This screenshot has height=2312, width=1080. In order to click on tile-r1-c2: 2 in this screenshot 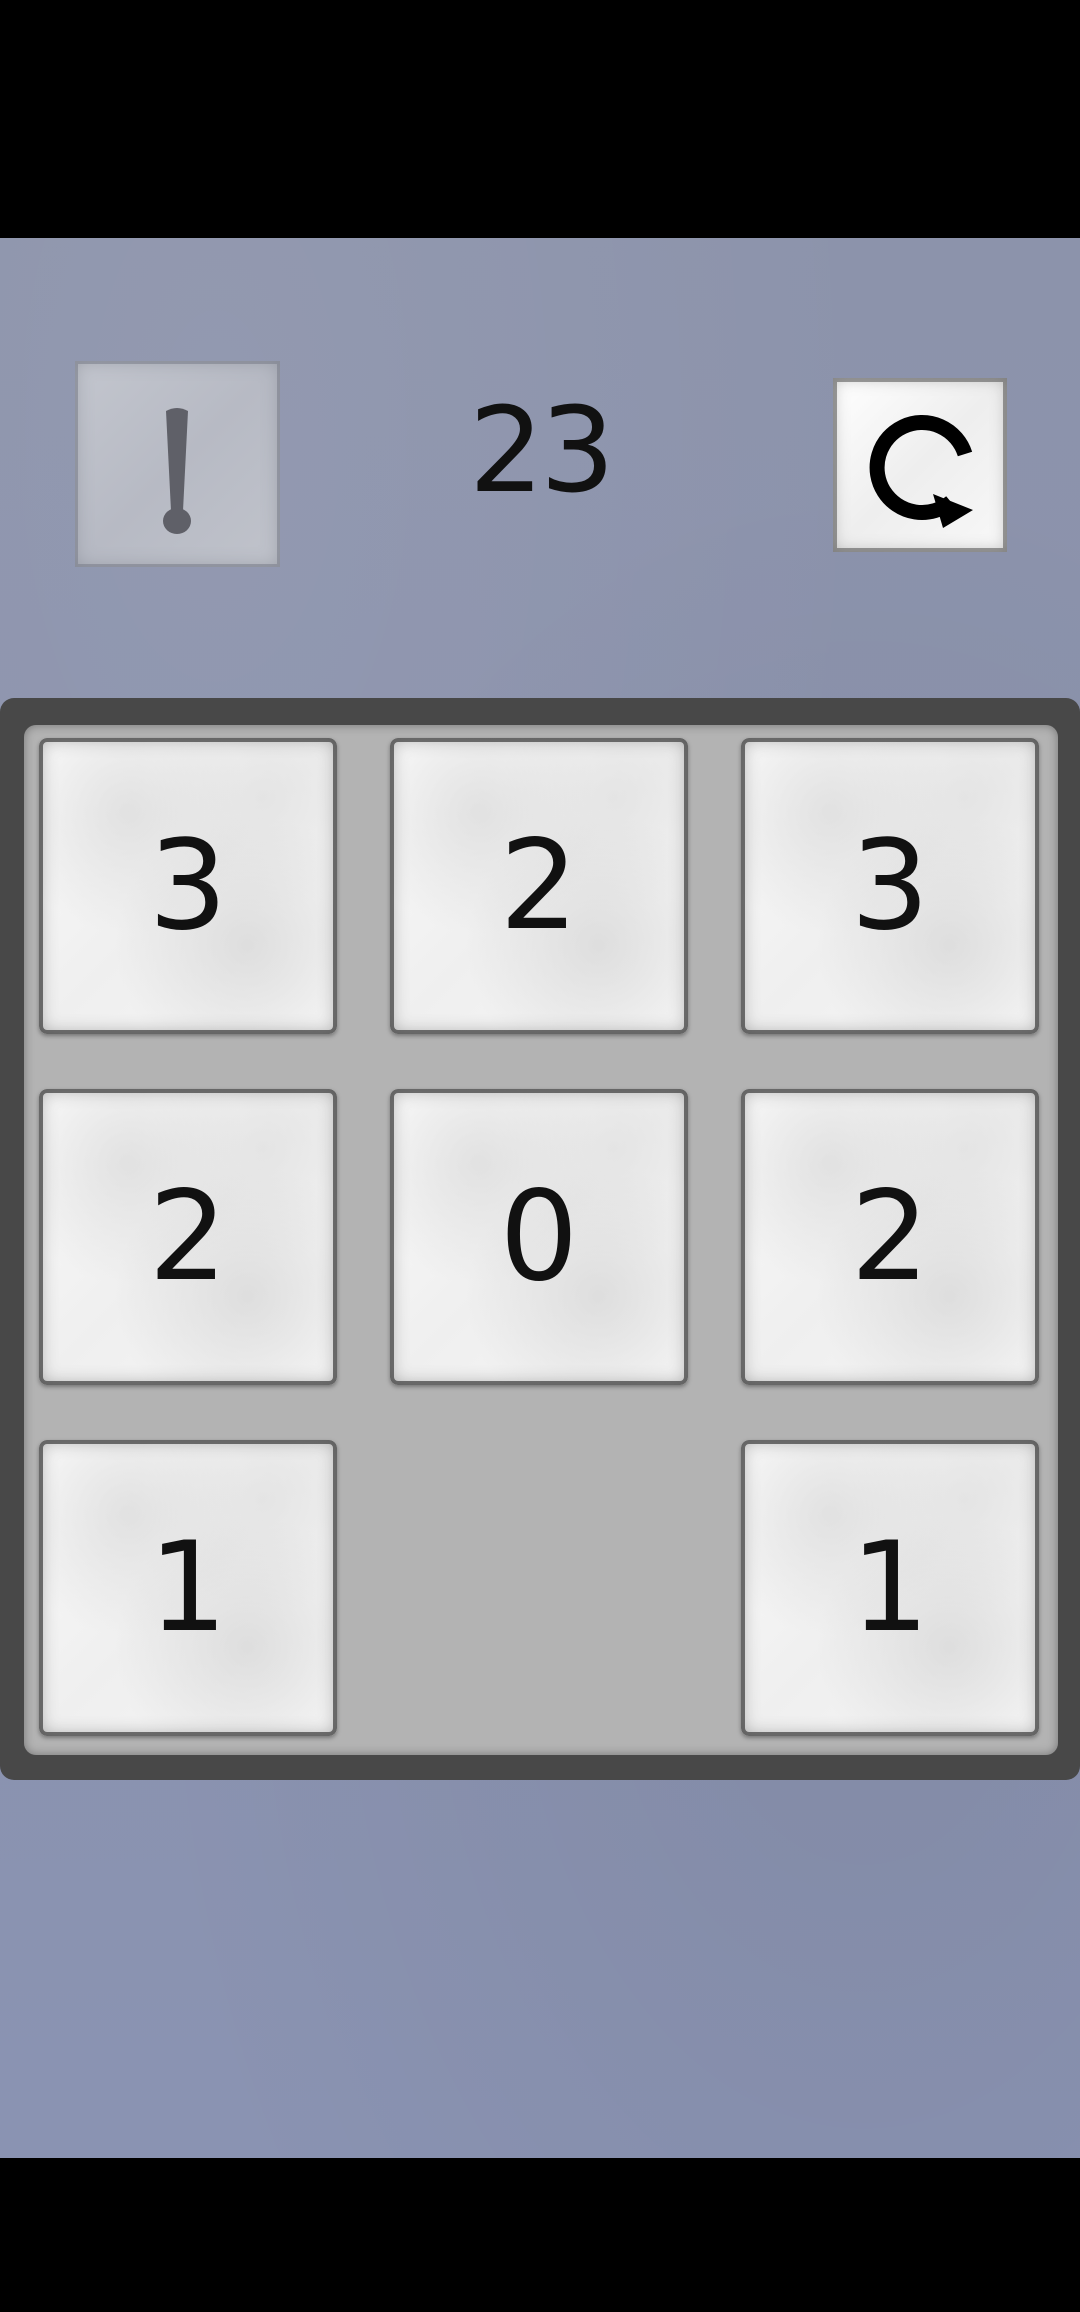, I will do `click(539, 886)`.